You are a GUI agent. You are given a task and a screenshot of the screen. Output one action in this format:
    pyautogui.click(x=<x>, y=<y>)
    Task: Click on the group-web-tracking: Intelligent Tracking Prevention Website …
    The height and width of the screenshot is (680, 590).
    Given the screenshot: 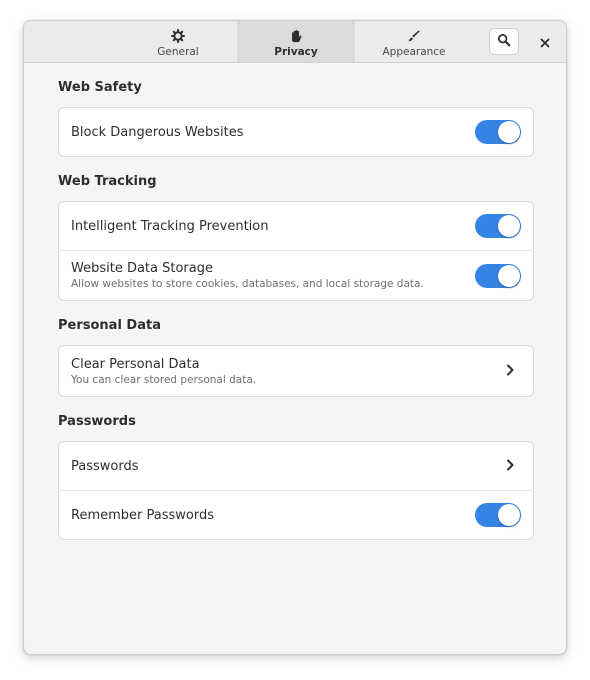 What is the action you would take?
    pyautogui.click(x=296, y=251)
    